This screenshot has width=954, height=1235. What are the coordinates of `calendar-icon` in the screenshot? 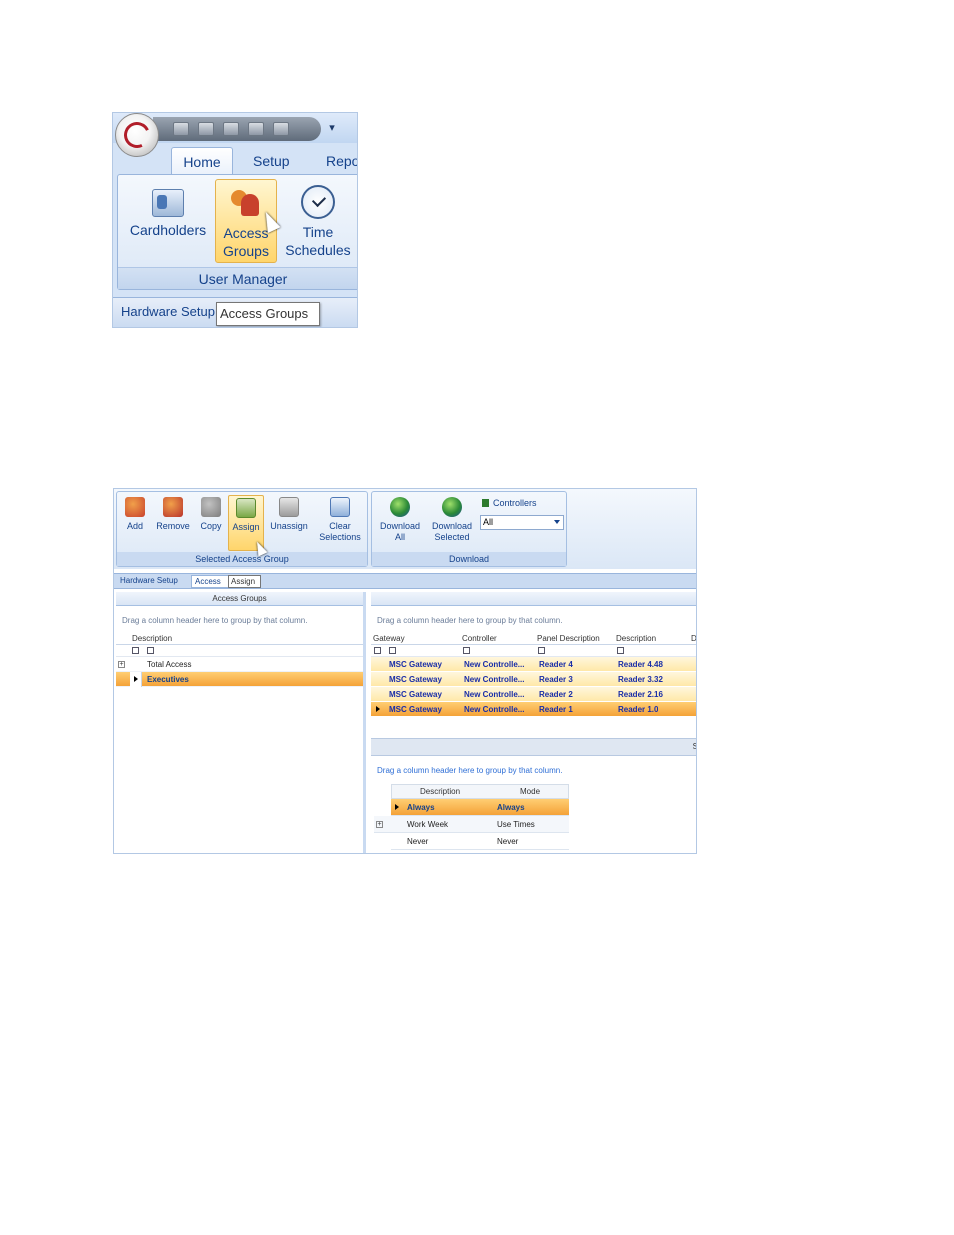 It's located at (340, 507).